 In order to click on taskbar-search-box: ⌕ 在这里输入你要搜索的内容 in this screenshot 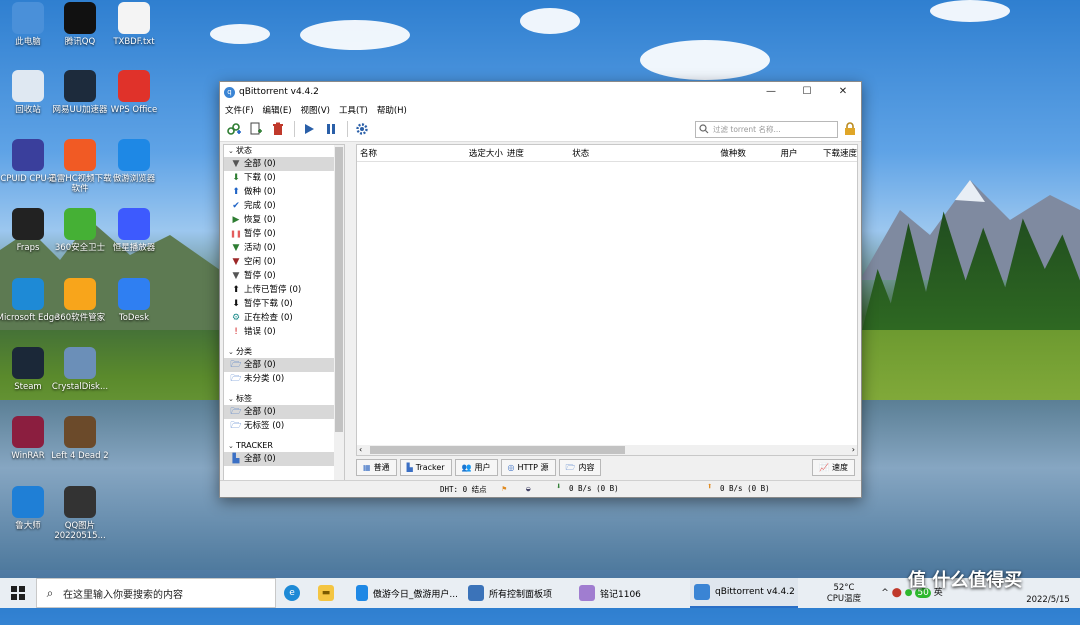, I will do `click(156, 593)`.